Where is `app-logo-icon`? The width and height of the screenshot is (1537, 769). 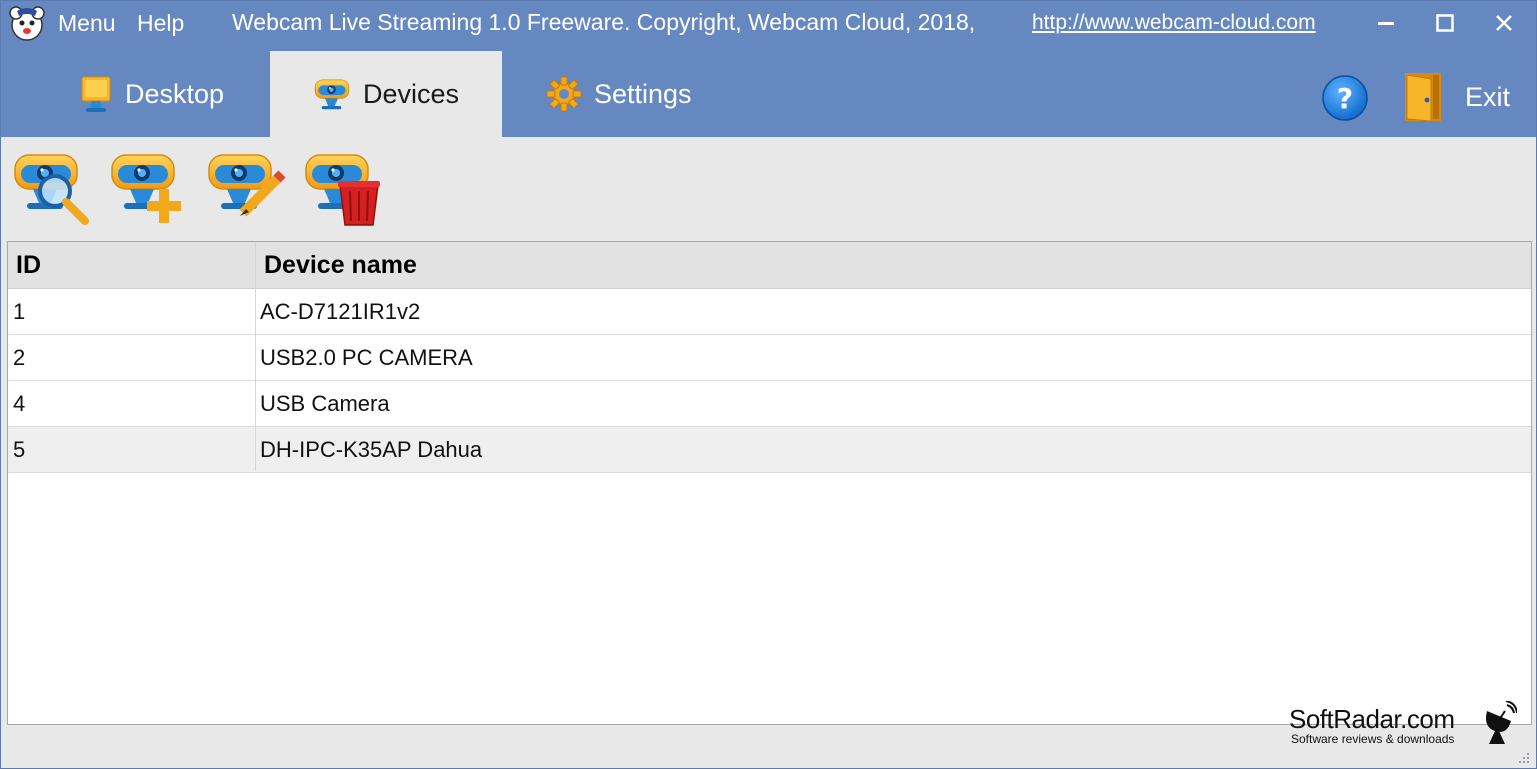 app-logo-icon is located at coordinates (27, 23).